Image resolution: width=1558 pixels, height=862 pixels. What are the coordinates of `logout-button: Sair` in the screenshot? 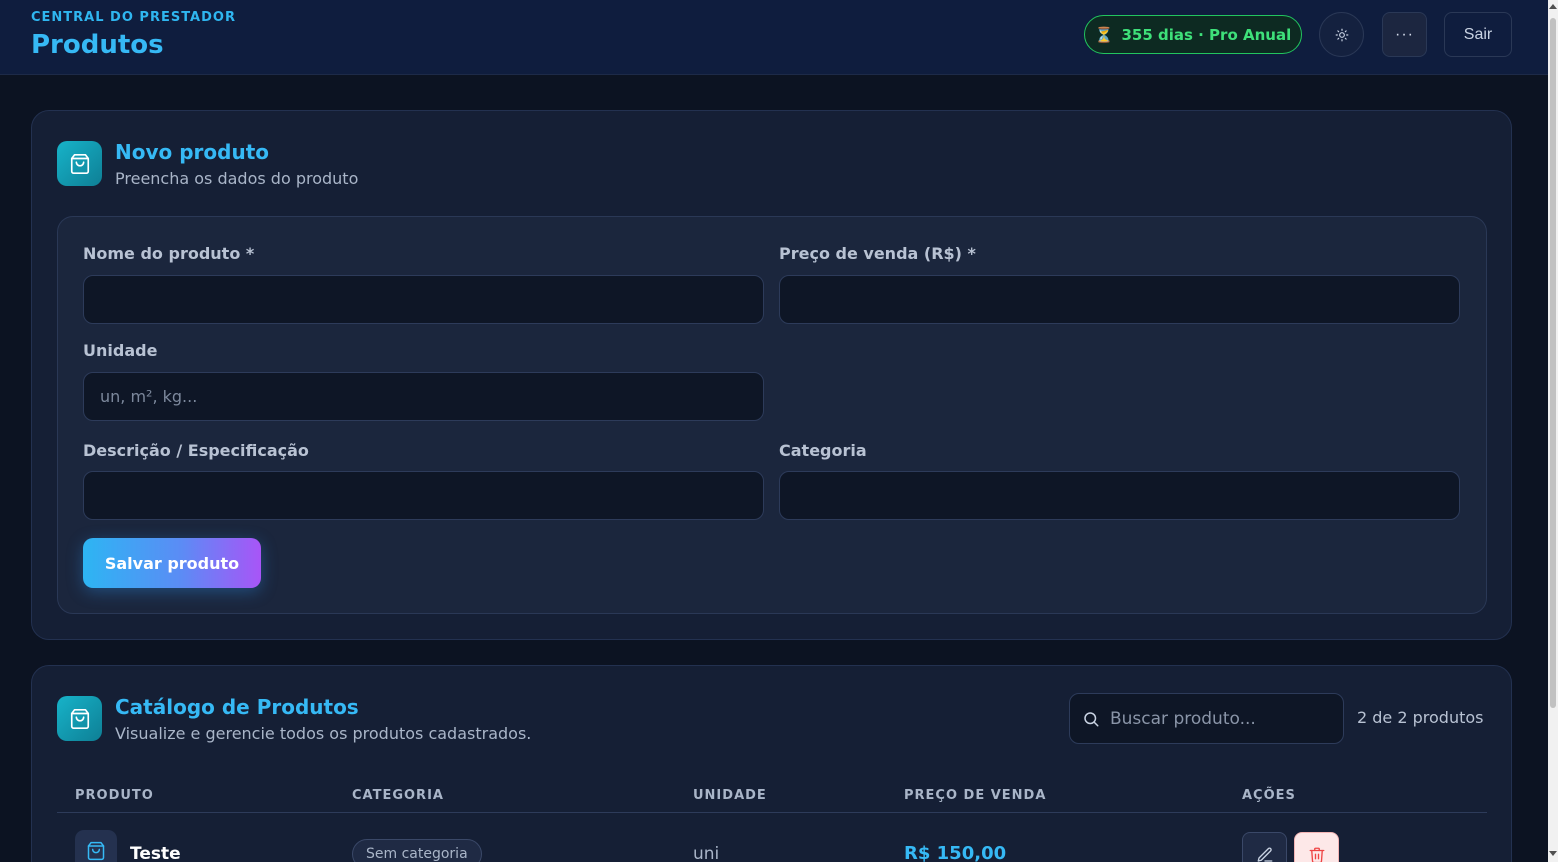 It's located at (1478, 34).